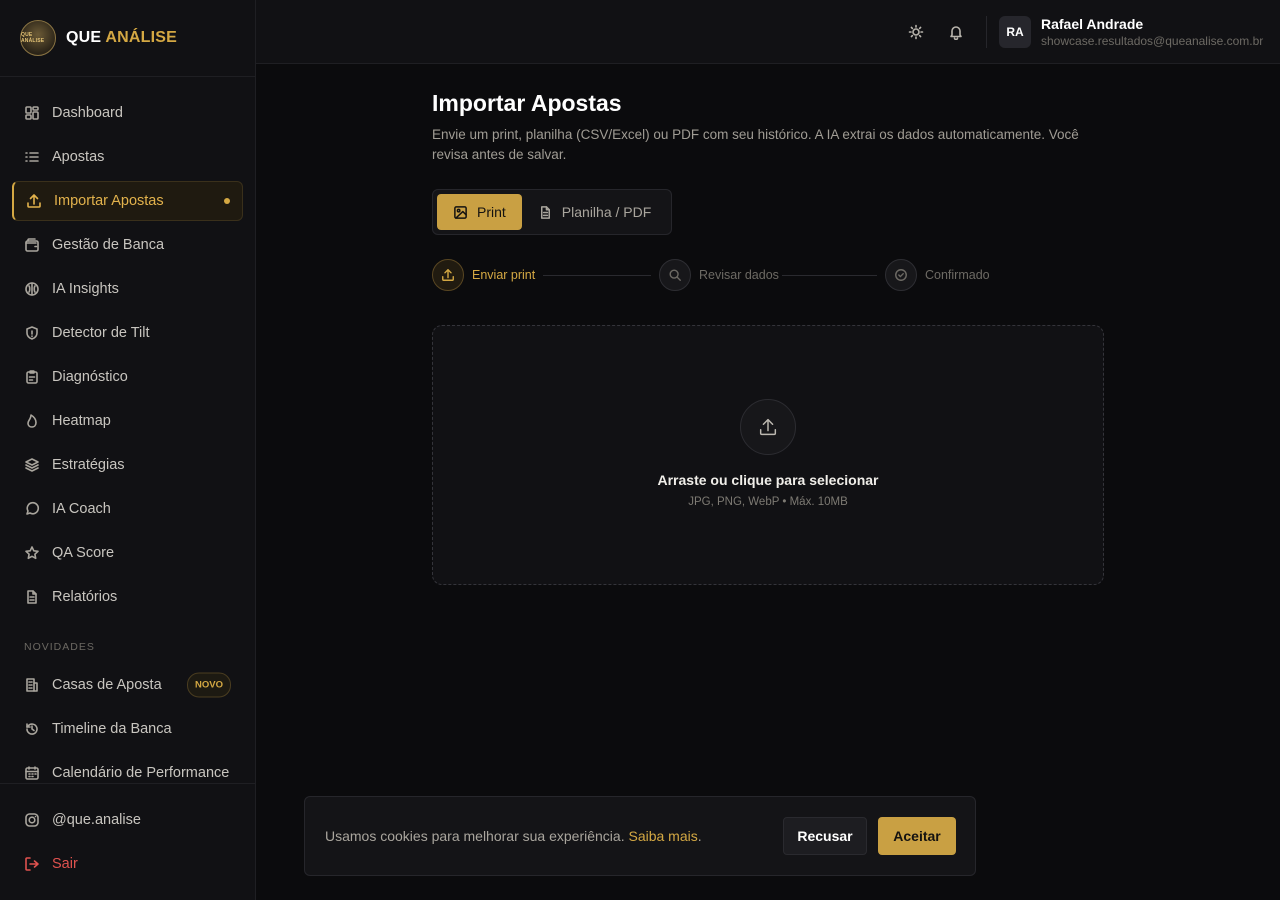 The width and height of the screenshot is (1280, 900). Describe the element at coordinates (127, 465) in the screenshot. I see `sidebar-item-estrategias: Estratégias` at that location.